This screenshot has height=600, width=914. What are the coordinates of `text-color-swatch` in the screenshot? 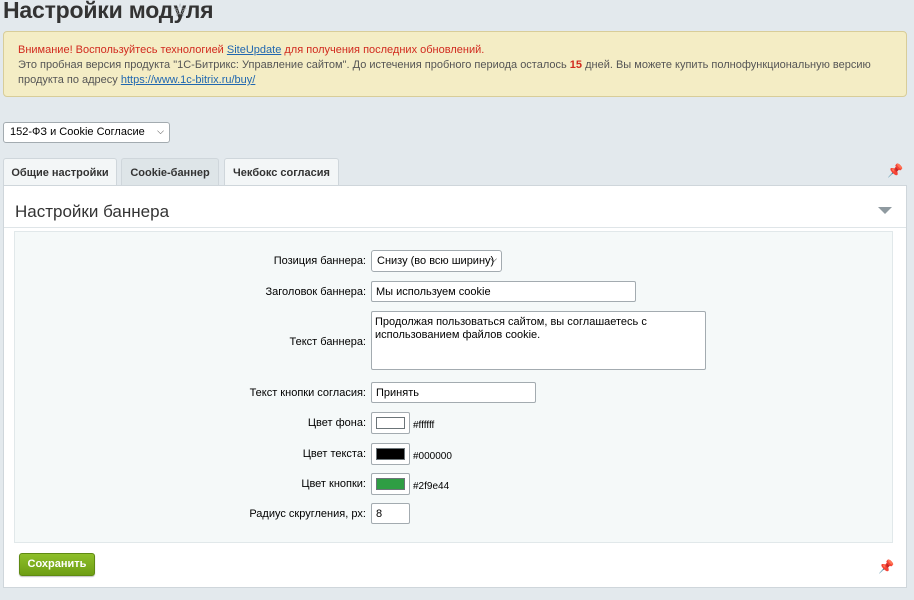 It's located at (390, 454).